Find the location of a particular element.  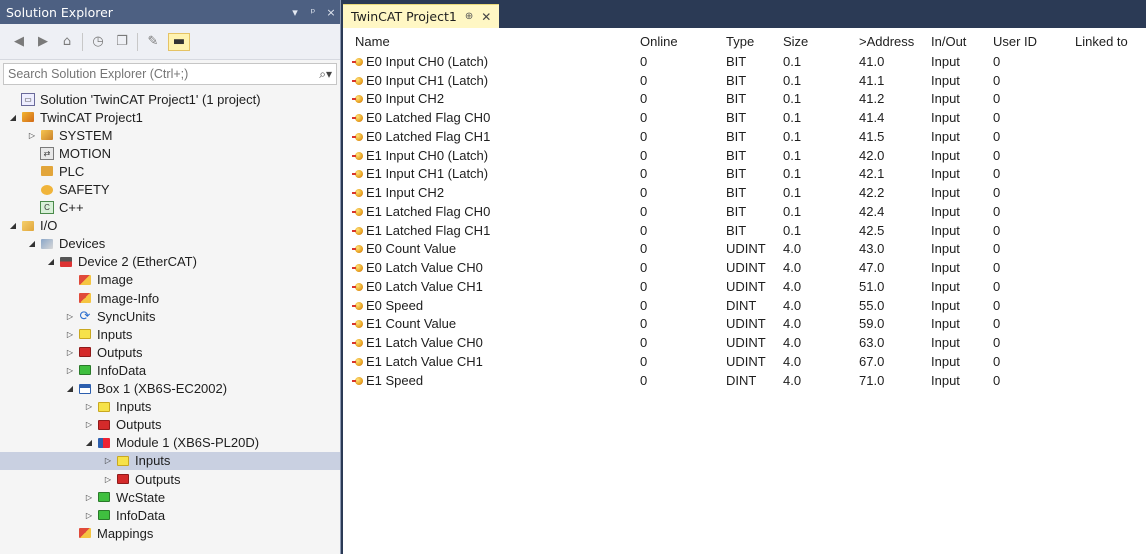

table-row: E0 Input CH2 0 BIT 0.1 41.2 Input 0 is located at coordinates (744, 99).